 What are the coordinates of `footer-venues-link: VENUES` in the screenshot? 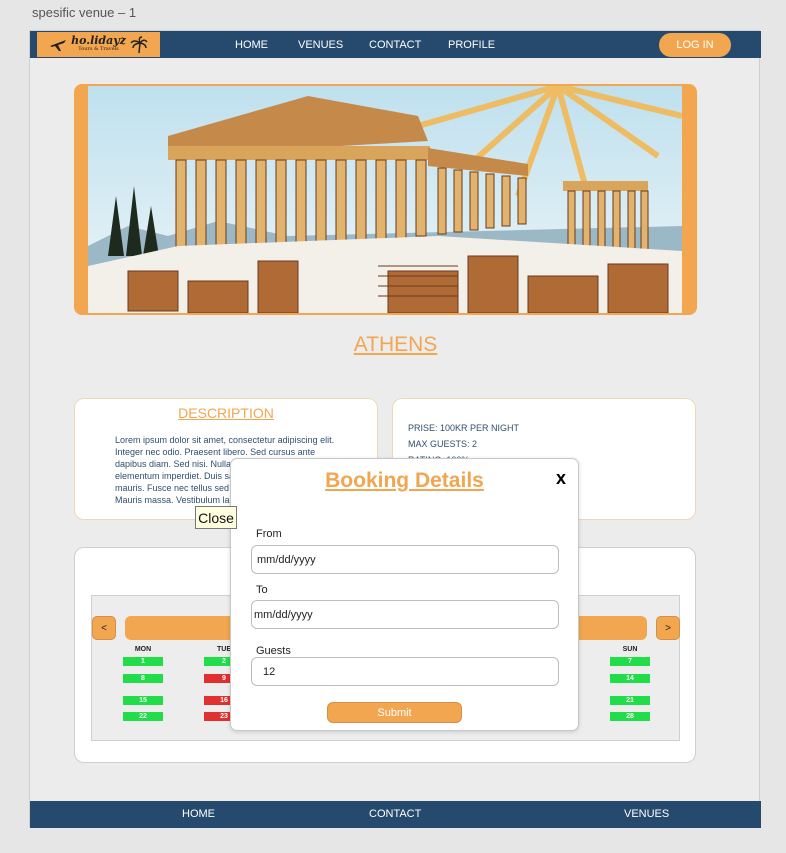 It's located at (646, 814).